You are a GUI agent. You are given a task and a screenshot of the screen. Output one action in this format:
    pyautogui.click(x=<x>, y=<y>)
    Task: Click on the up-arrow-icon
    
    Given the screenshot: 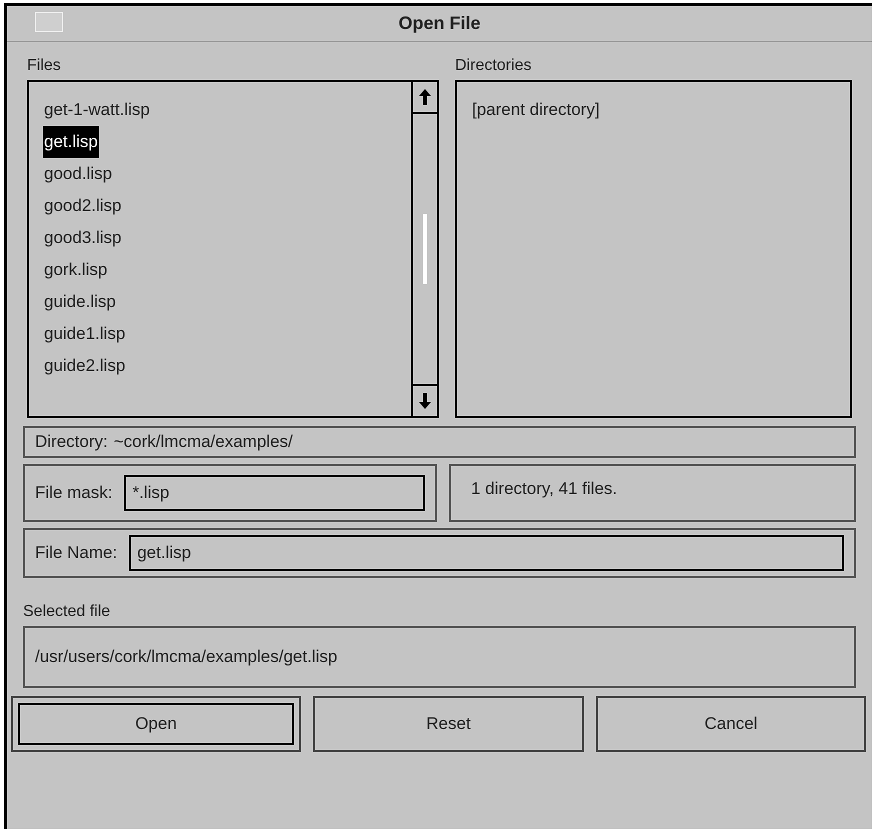 What is the action you would take?
    pyautogui.click(x=425, y=97)
    